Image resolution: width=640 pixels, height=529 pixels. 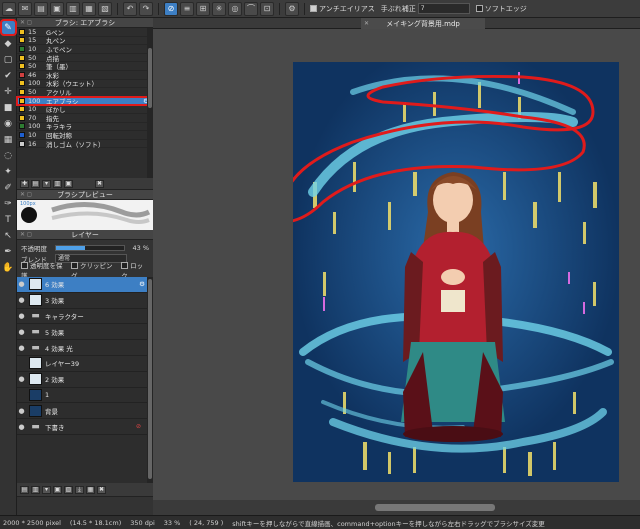 I want to click on lasso-select-tool: ◌, so click(x=8, y=155).